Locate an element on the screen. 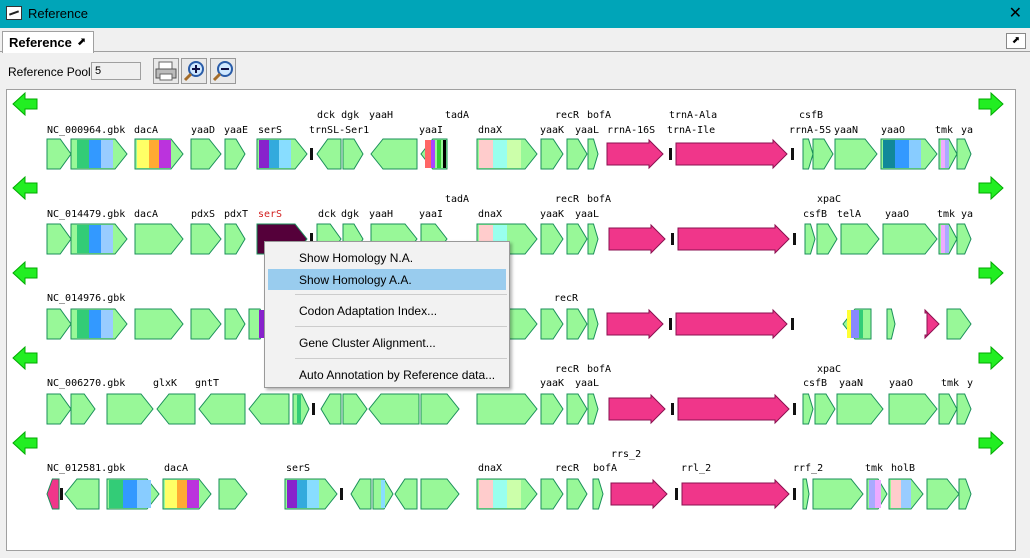 This screenshot has height=558, width=1030. zoom-out-button is located at coordinates (223, 71).